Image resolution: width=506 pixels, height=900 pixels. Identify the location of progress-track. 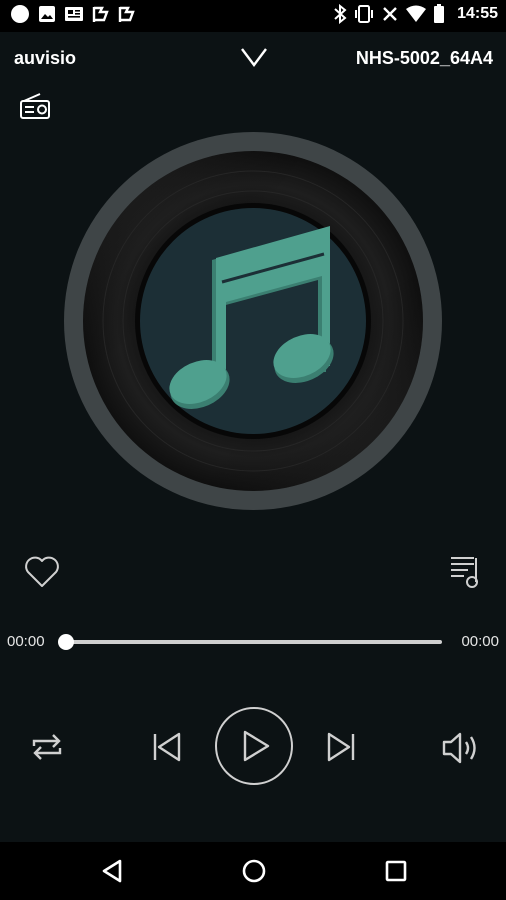
(254, 642).